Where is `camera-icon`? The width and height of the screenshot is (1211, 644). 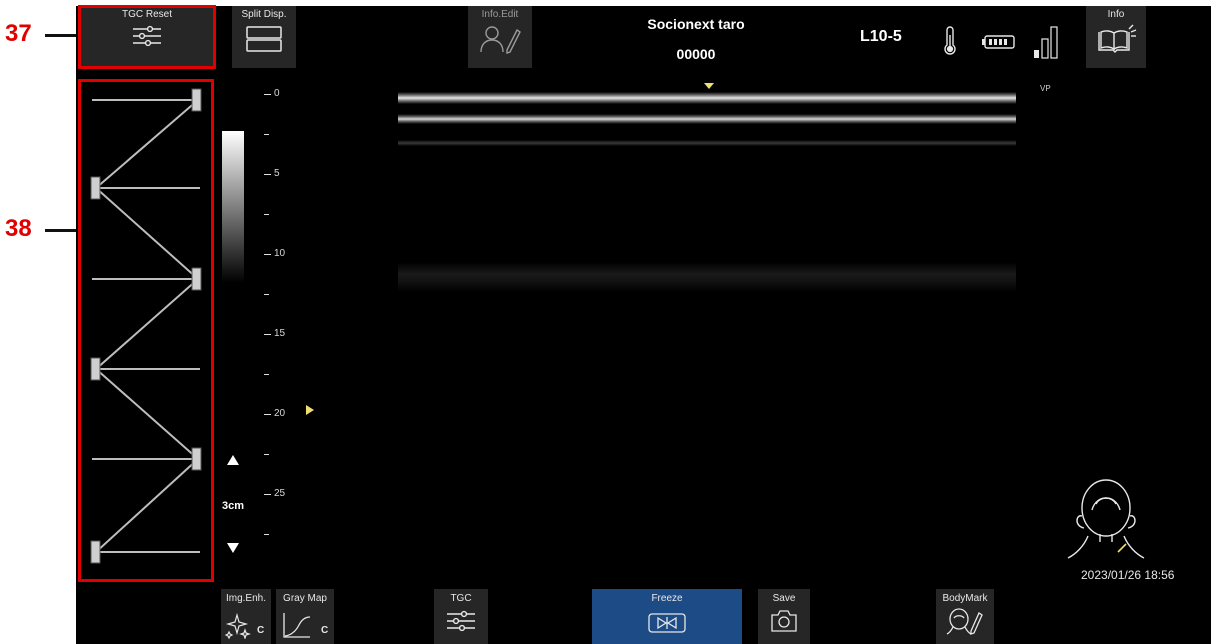 camera-icon is located at coordinates (784, 621).